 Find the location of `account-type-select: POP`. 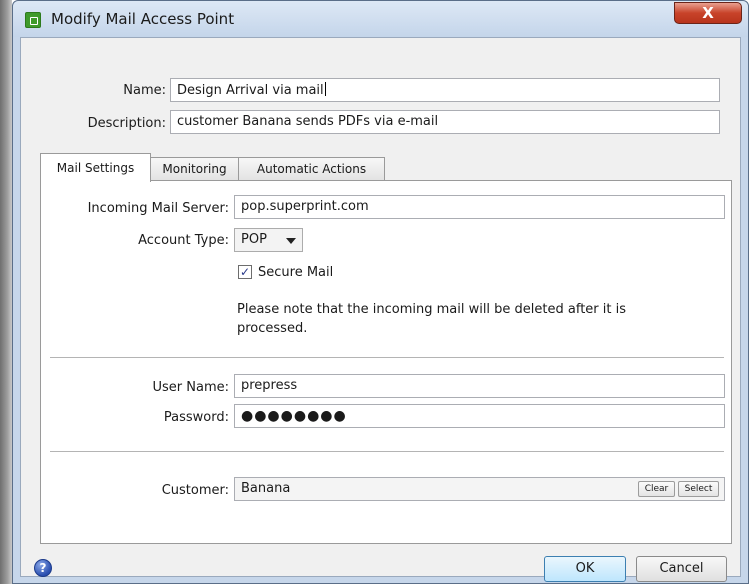

account-type-select: POP is located at coordinates (268, 240).